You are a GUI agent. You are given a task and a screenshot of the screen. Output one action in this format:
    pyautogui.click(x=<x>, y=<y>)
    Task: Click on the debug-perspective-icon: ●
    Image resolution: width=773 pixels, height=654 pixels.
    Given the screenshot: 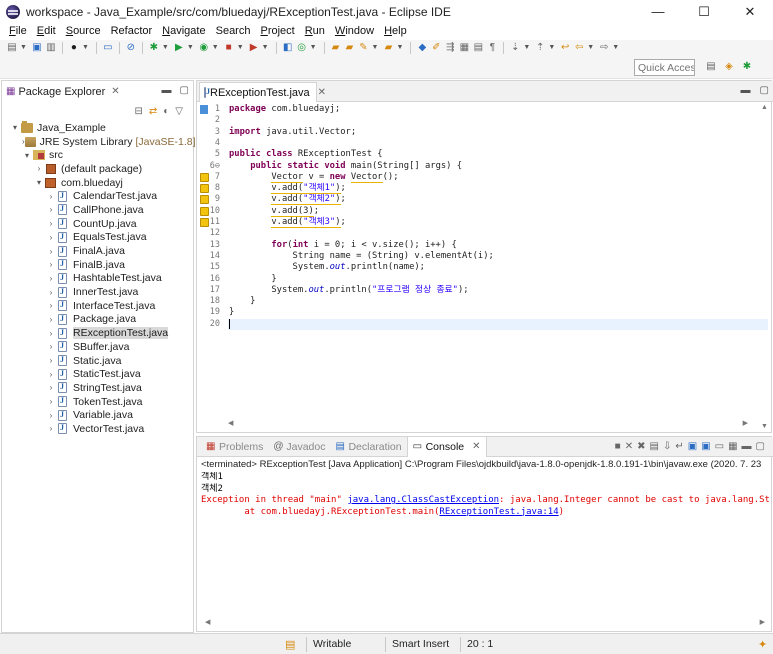 What is the action you would take?
    pyautogui.click(x=74, y=48)
    